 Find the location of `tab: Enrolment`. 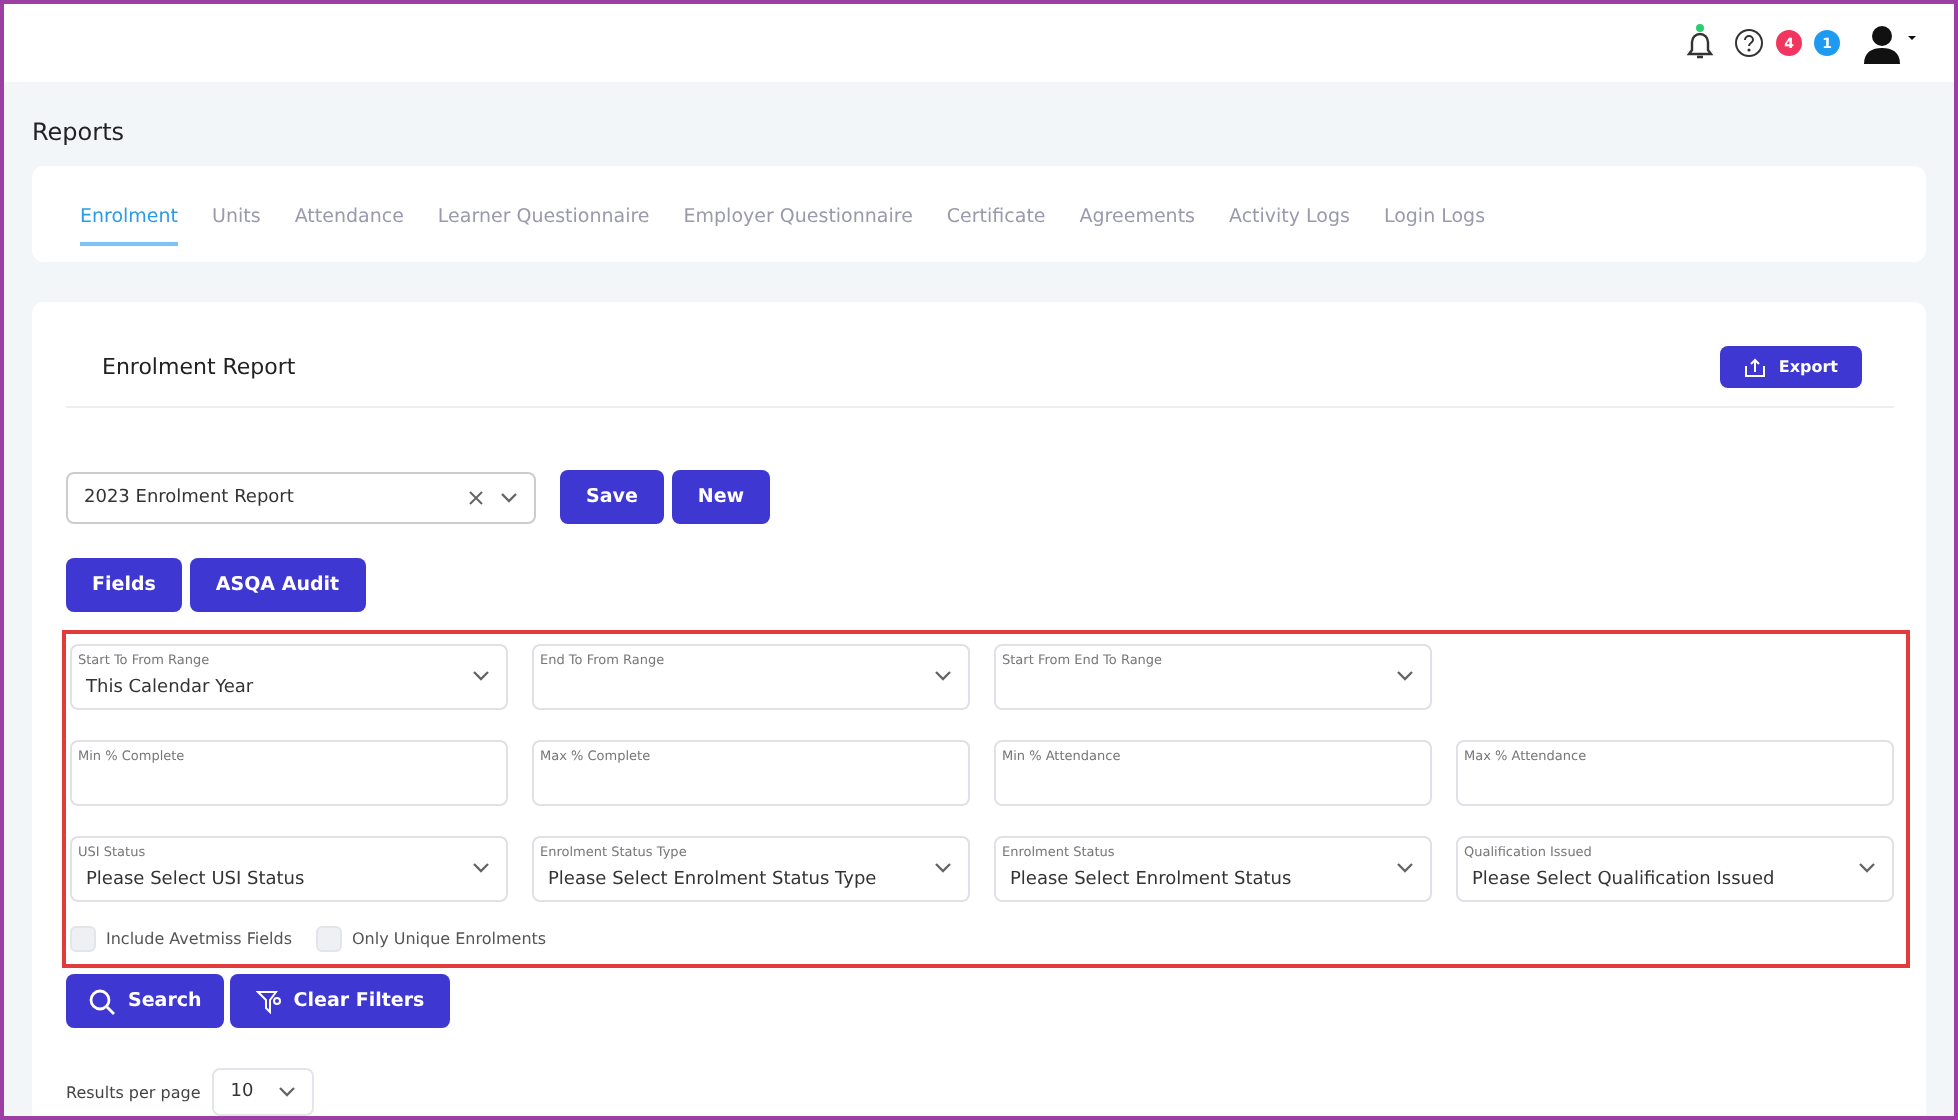

tab: Enrolment is located at coordinates (129, 226).